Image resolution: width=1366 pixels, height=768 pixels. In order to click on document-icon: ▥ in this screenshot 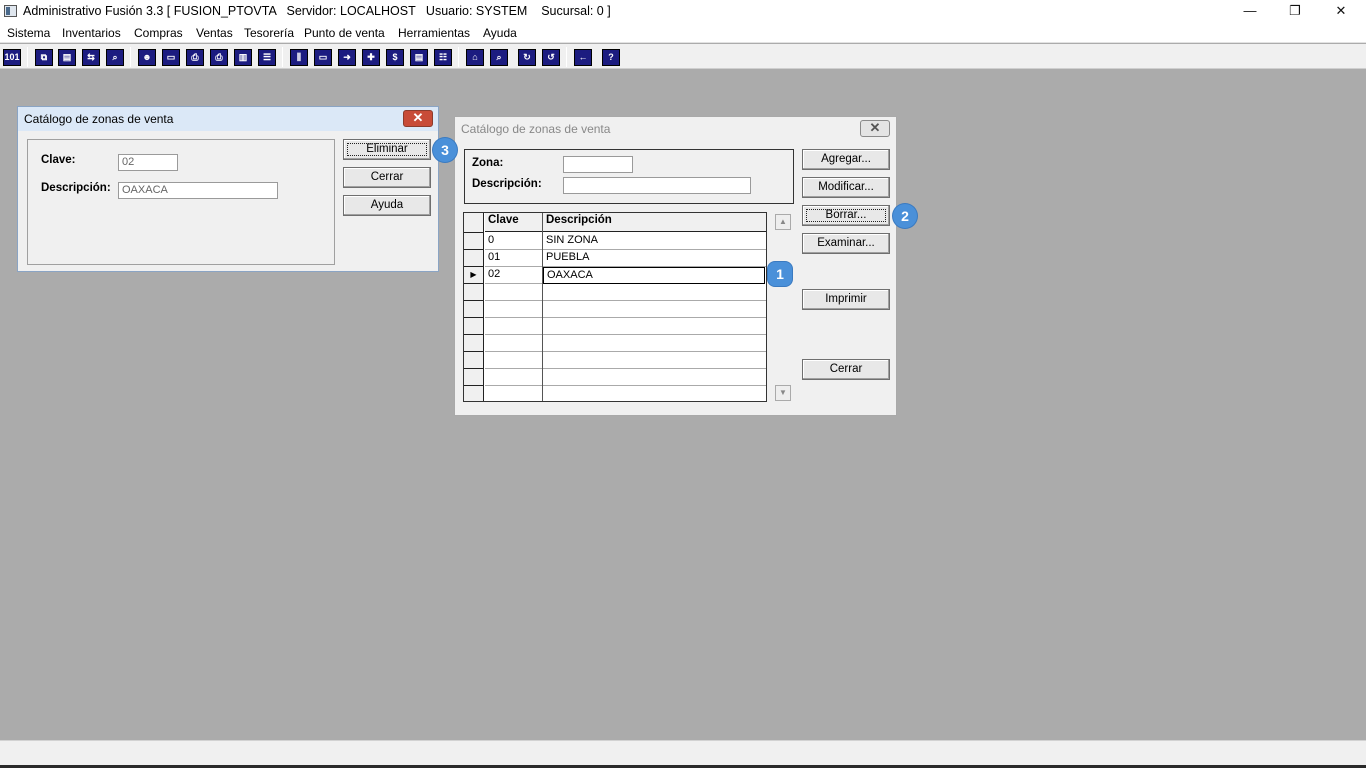, I will do `click(243, 57)`.